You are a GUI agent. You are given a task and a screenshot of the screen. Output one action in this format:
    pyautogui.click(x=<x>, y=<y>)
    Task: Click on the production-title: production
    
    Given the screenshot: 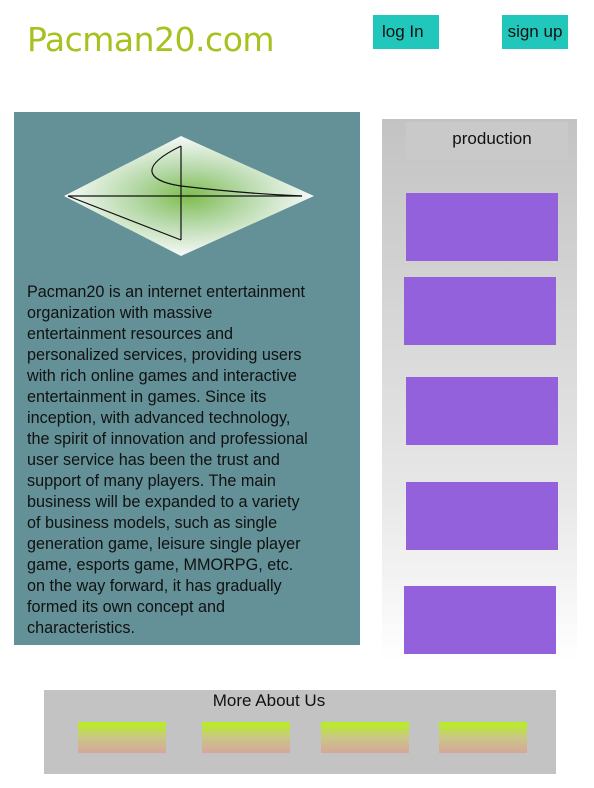 What is the action you would take?
    pyautogui.click(x=487, y=140)
    